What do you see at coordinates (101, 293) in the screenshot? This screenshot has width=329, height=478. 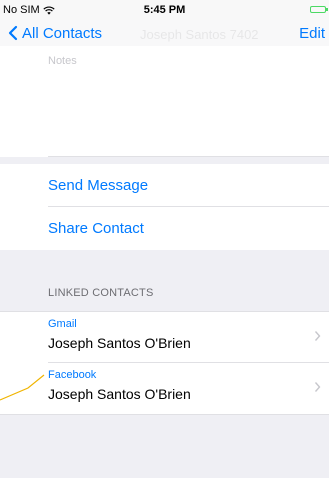 I see `linked-contacts-header: LINKED CONTACTS` at bounding box center [101, 293].